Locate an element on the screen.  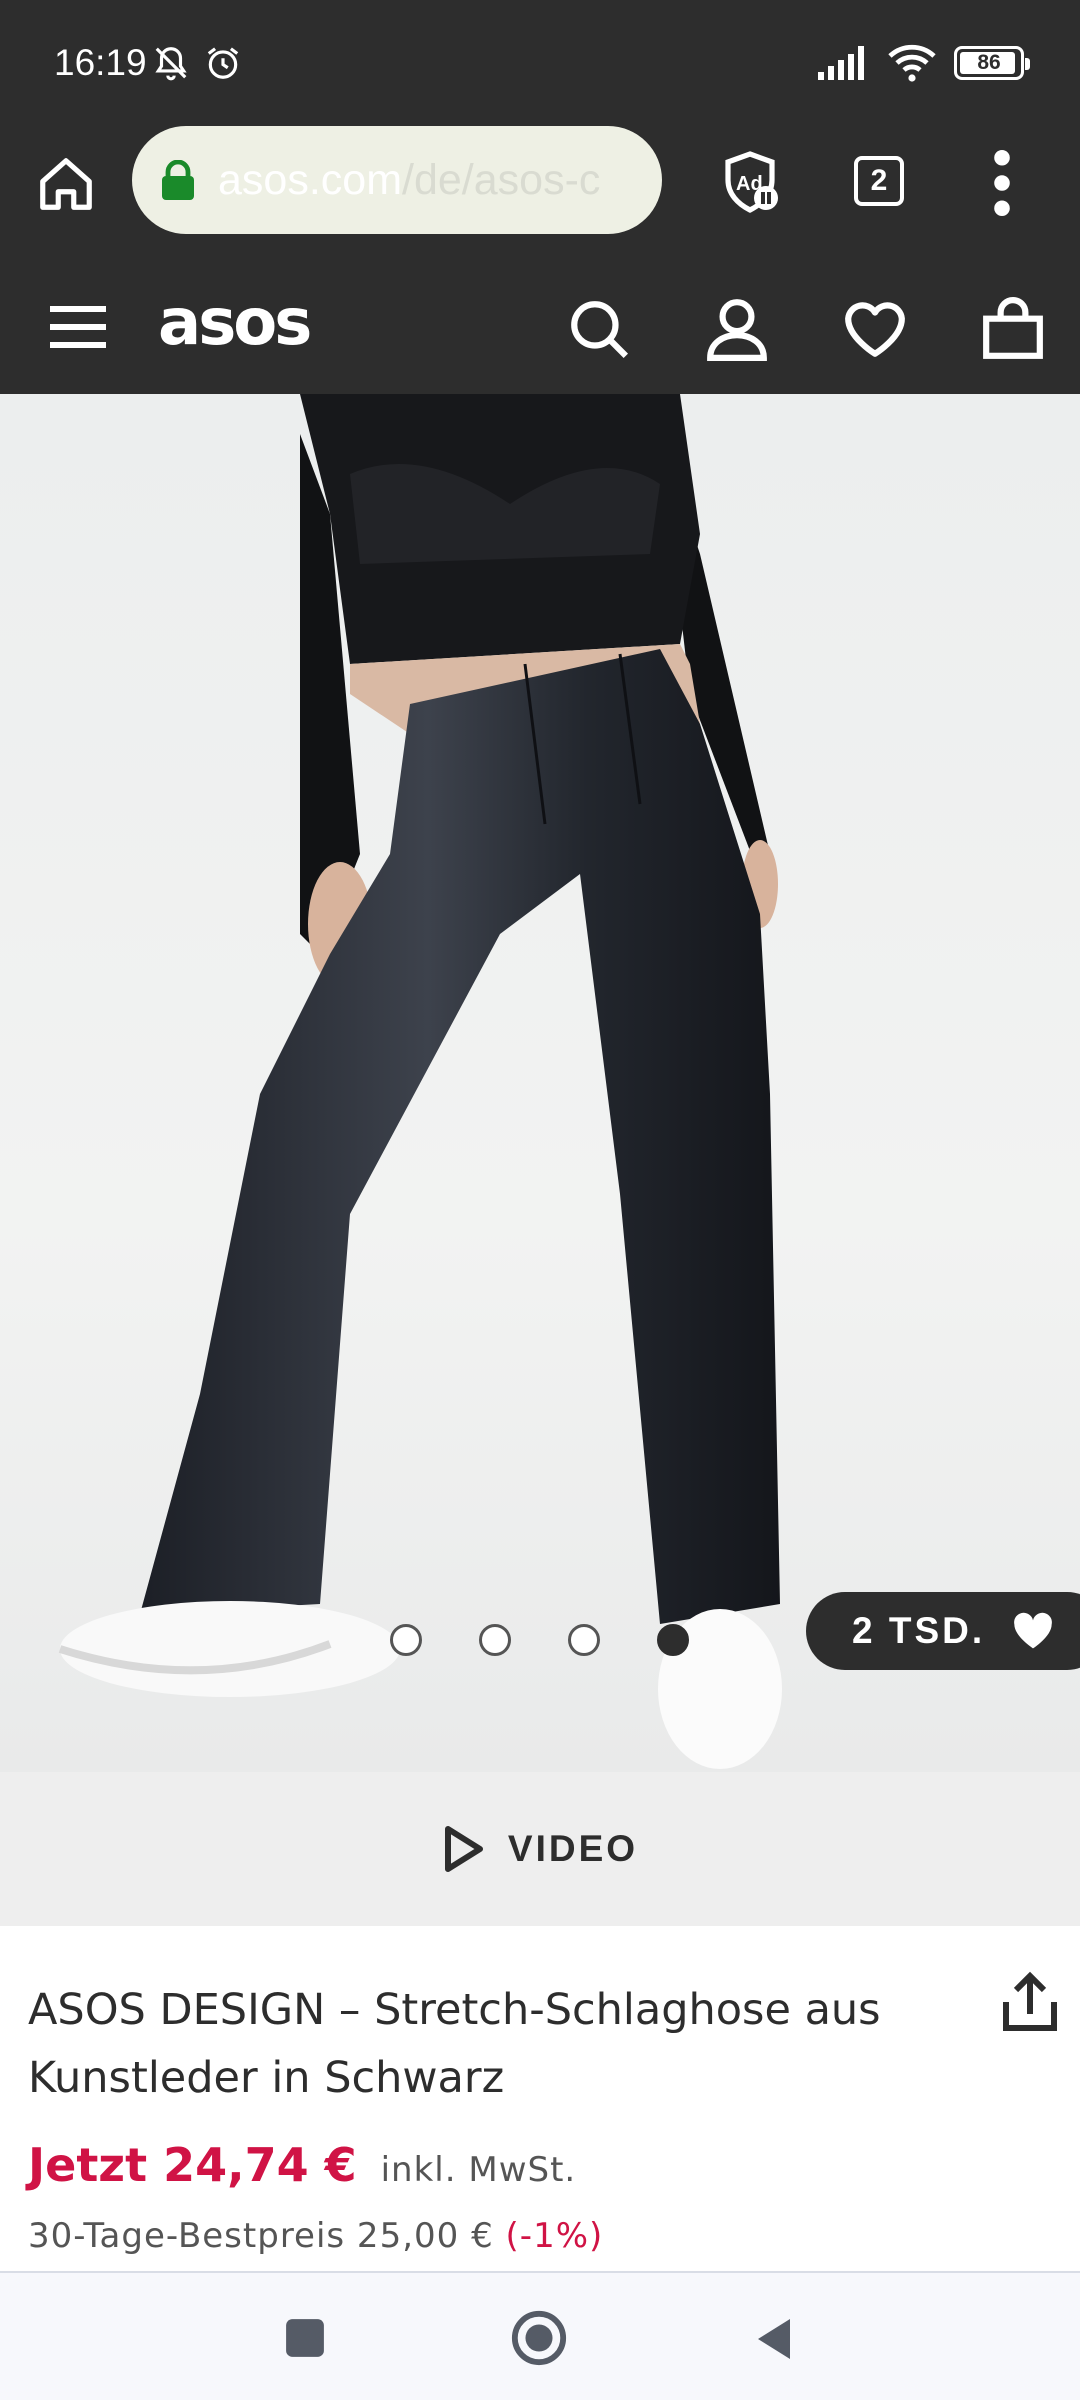
adblock-icon: Ad is located at coordinates (750, 182).